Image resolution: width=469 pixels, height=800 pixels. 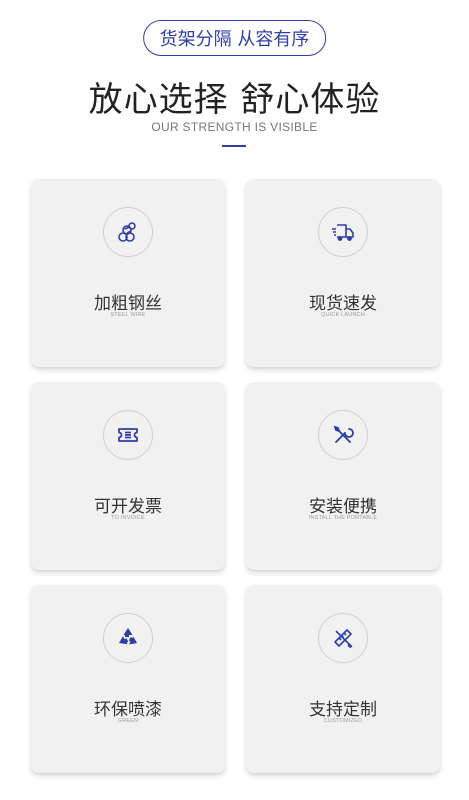 I want to click on feature-title: 现货速发, so click(x=343, y=304).